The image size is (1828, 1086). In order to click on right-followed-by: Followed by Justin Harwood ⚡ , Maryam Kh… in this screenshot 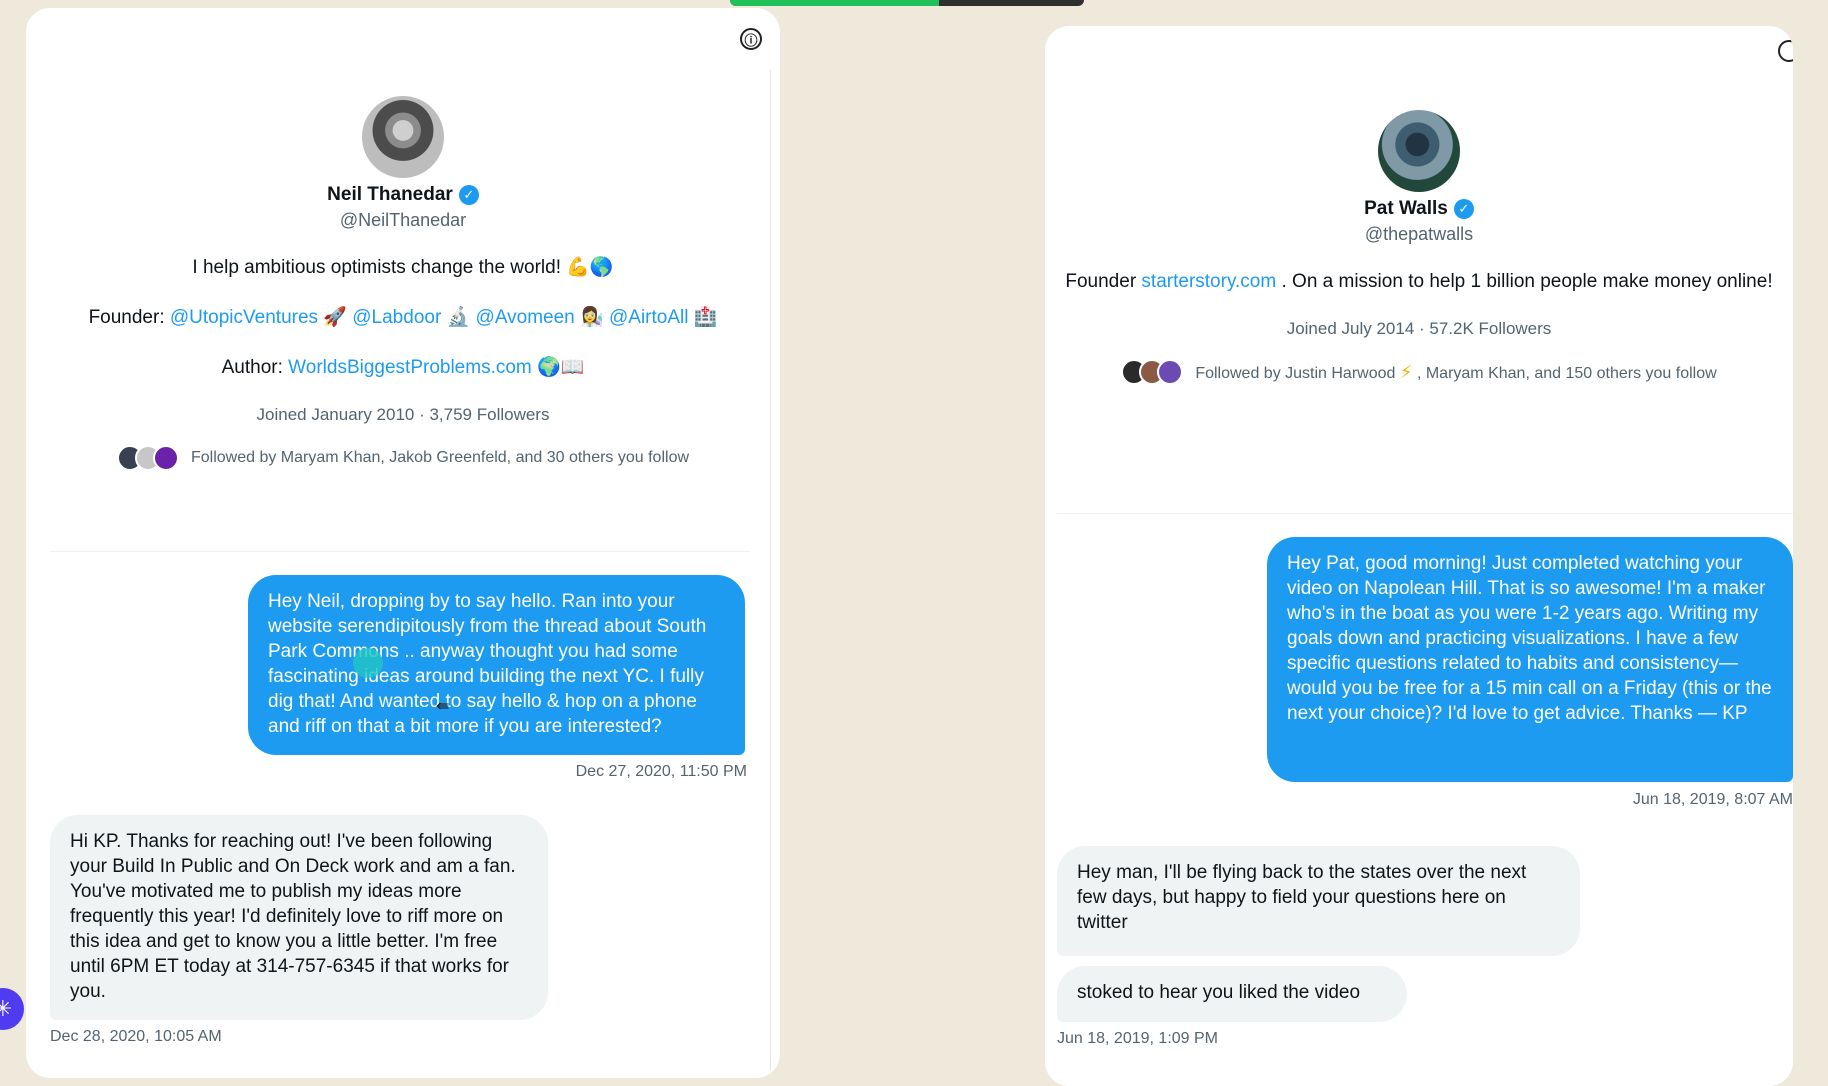, I will do `click(1419, 372)`.